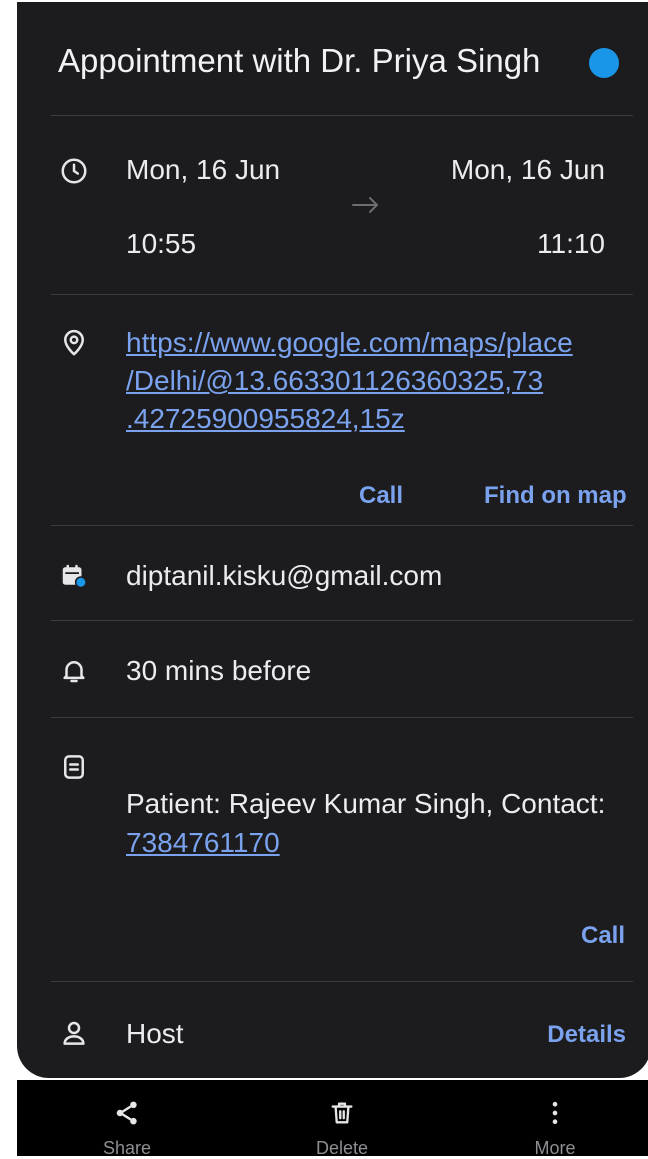 Image resolution: width=648 pixels, height=1159 pixels. Describe the element at coordinates (74, 171) in the screenshot. I see `clock-icon` at that location.